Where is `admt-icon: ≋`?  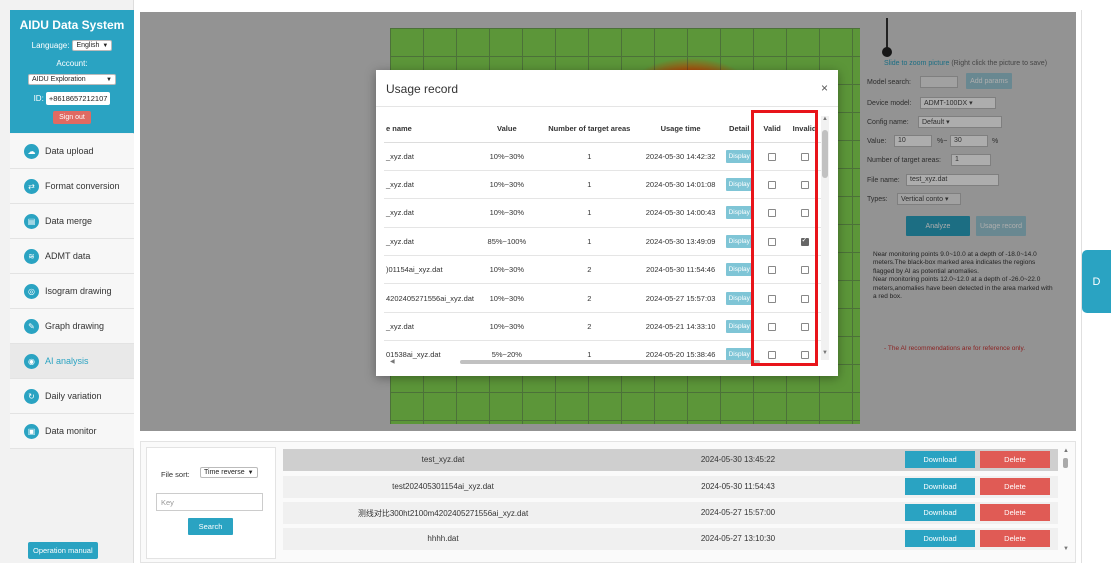 admt-icon: ≋ is located at coordinates (31, 256).